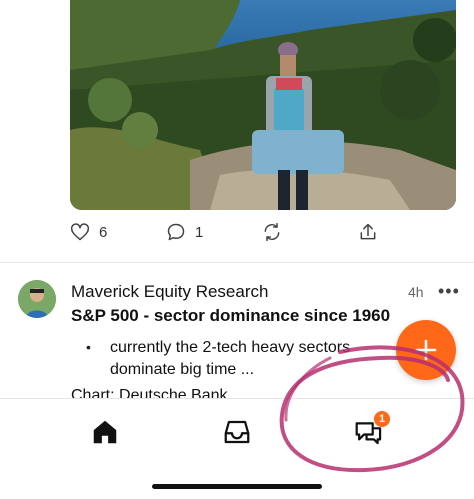 This screenshot has width=474, height=499. What do you see at coordinates (169, 292) in the screenshot?
I see `author-name: Maverick Equity Research` at bounding box center [169, 292].